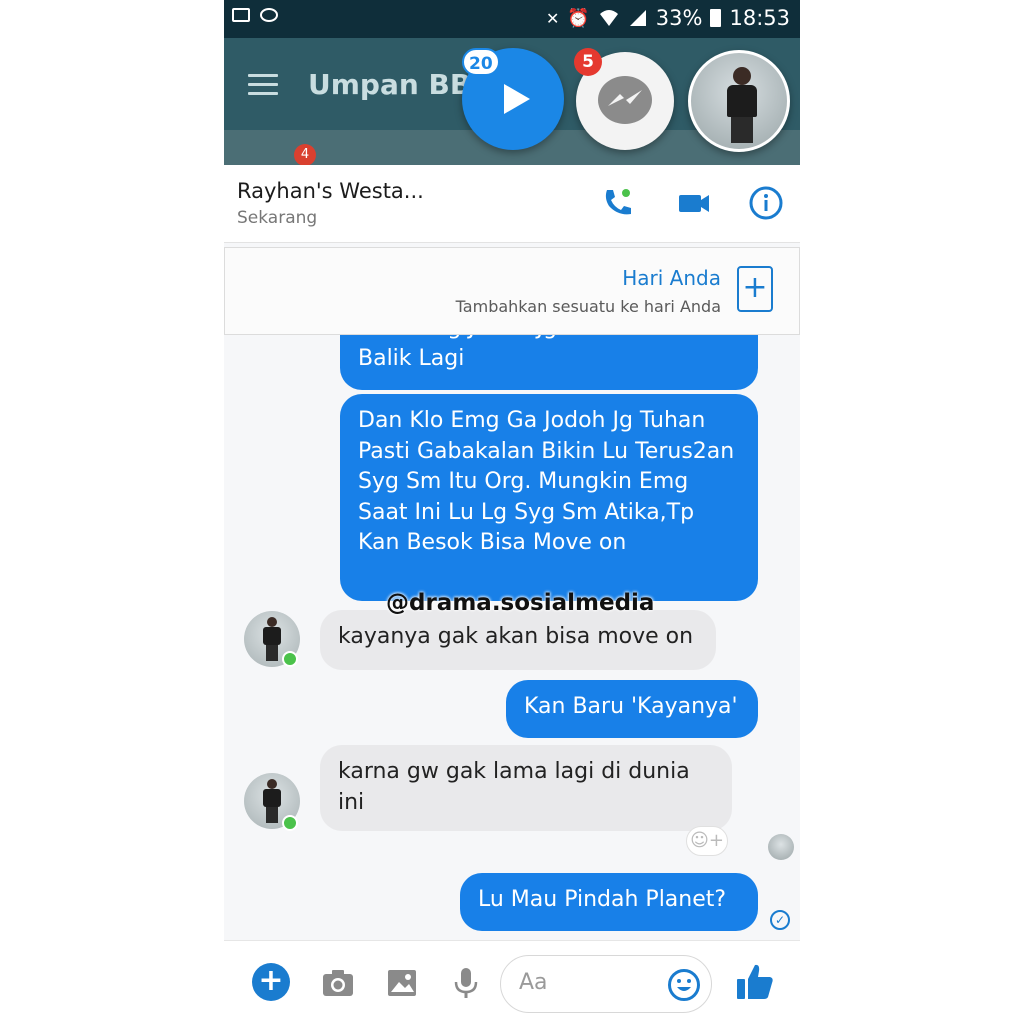 Image resolution: width=1024 pixels, height=1024 pixels. Describe the element at coordinates (481, 62) in the screenshot. I see `video-badge: 20` at that location.